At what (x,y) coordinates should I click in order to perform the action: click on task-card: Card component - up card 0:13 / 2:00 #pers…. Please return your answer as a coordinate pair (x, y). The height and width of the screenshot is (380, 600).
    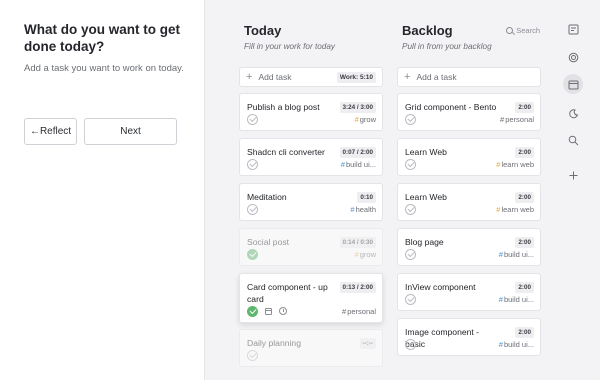
    Looking at the image, I should click on (311, 298).